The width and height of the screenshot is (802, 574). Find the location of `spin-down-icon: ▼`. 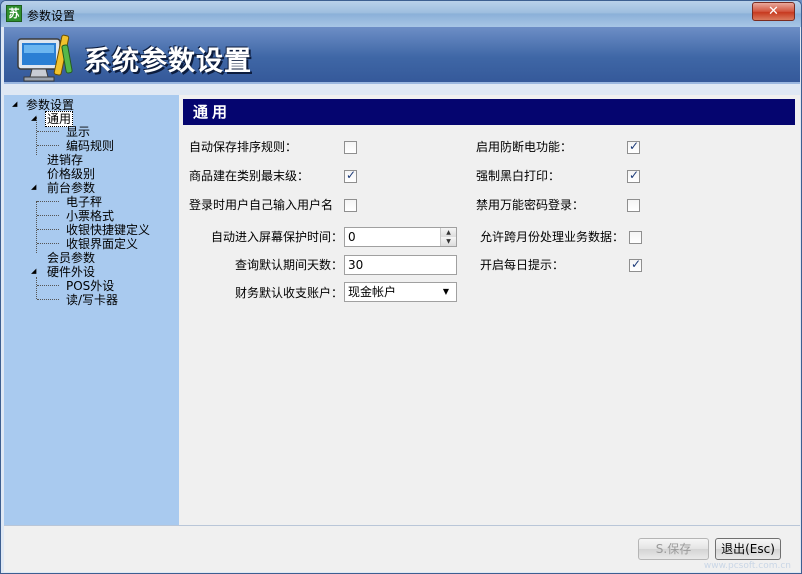

spin-down-icon: ▼ is located at coordinates (448, 241).